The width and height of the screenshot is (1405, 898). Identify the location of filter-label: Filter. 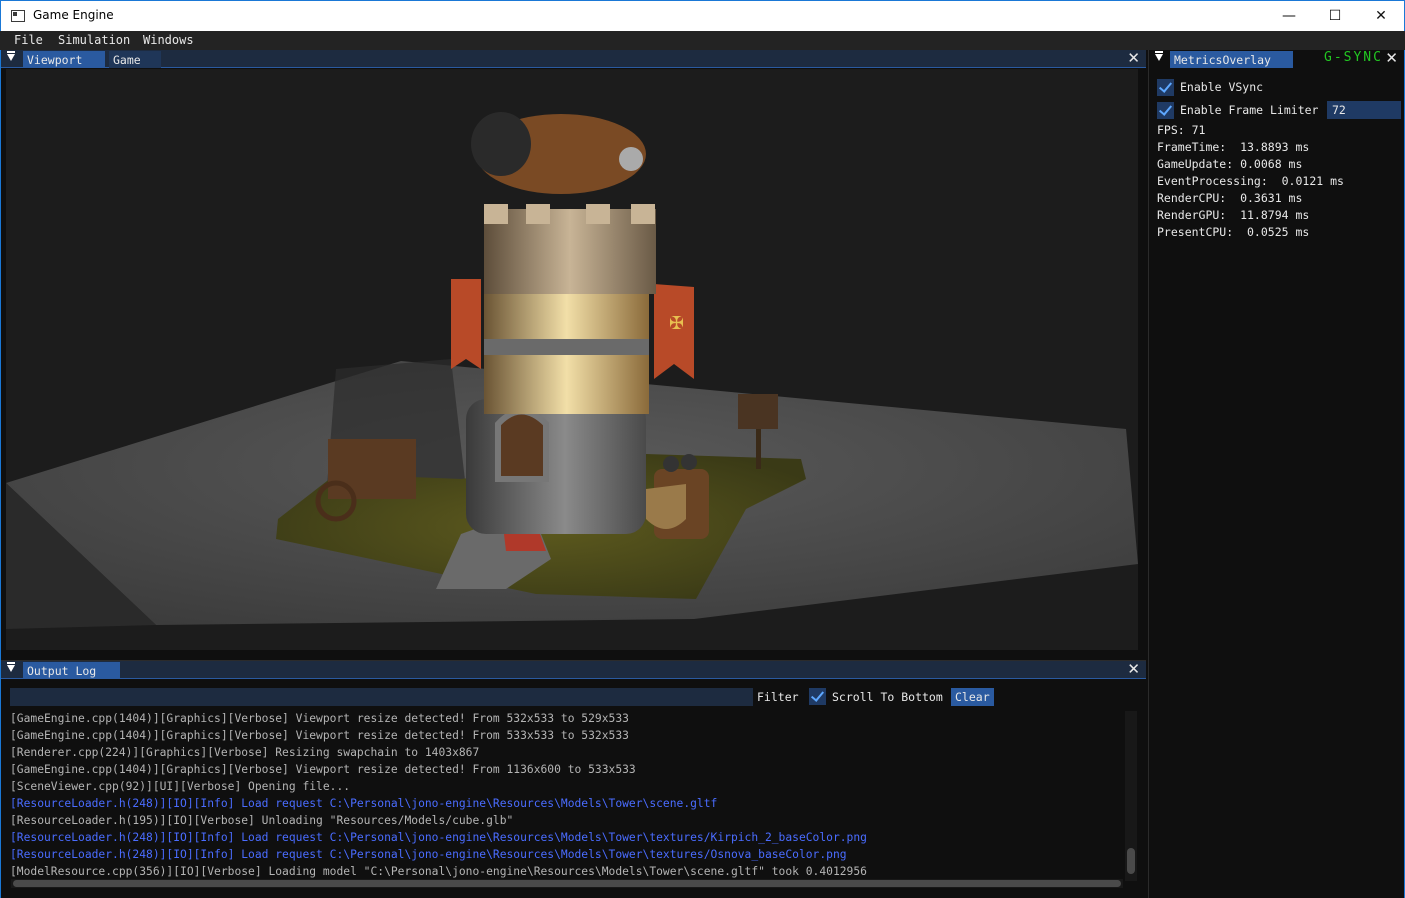
(778, 697).